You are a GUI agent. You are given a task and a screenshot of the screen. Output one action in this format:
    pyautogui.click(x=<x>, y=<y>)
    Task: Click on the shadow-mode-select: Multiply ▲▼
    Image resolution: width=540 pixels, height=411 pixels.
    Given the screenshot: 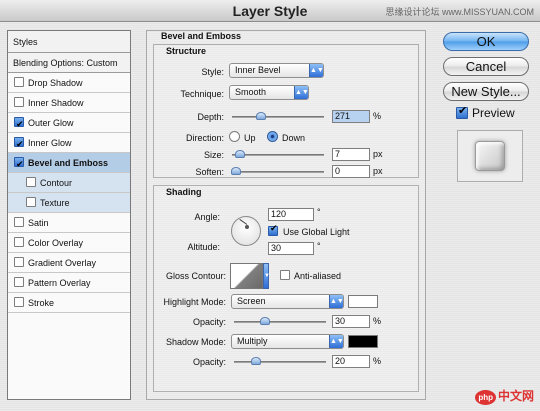 What is the action you would take?
    pyautogui.click(x=287, y=341)
    